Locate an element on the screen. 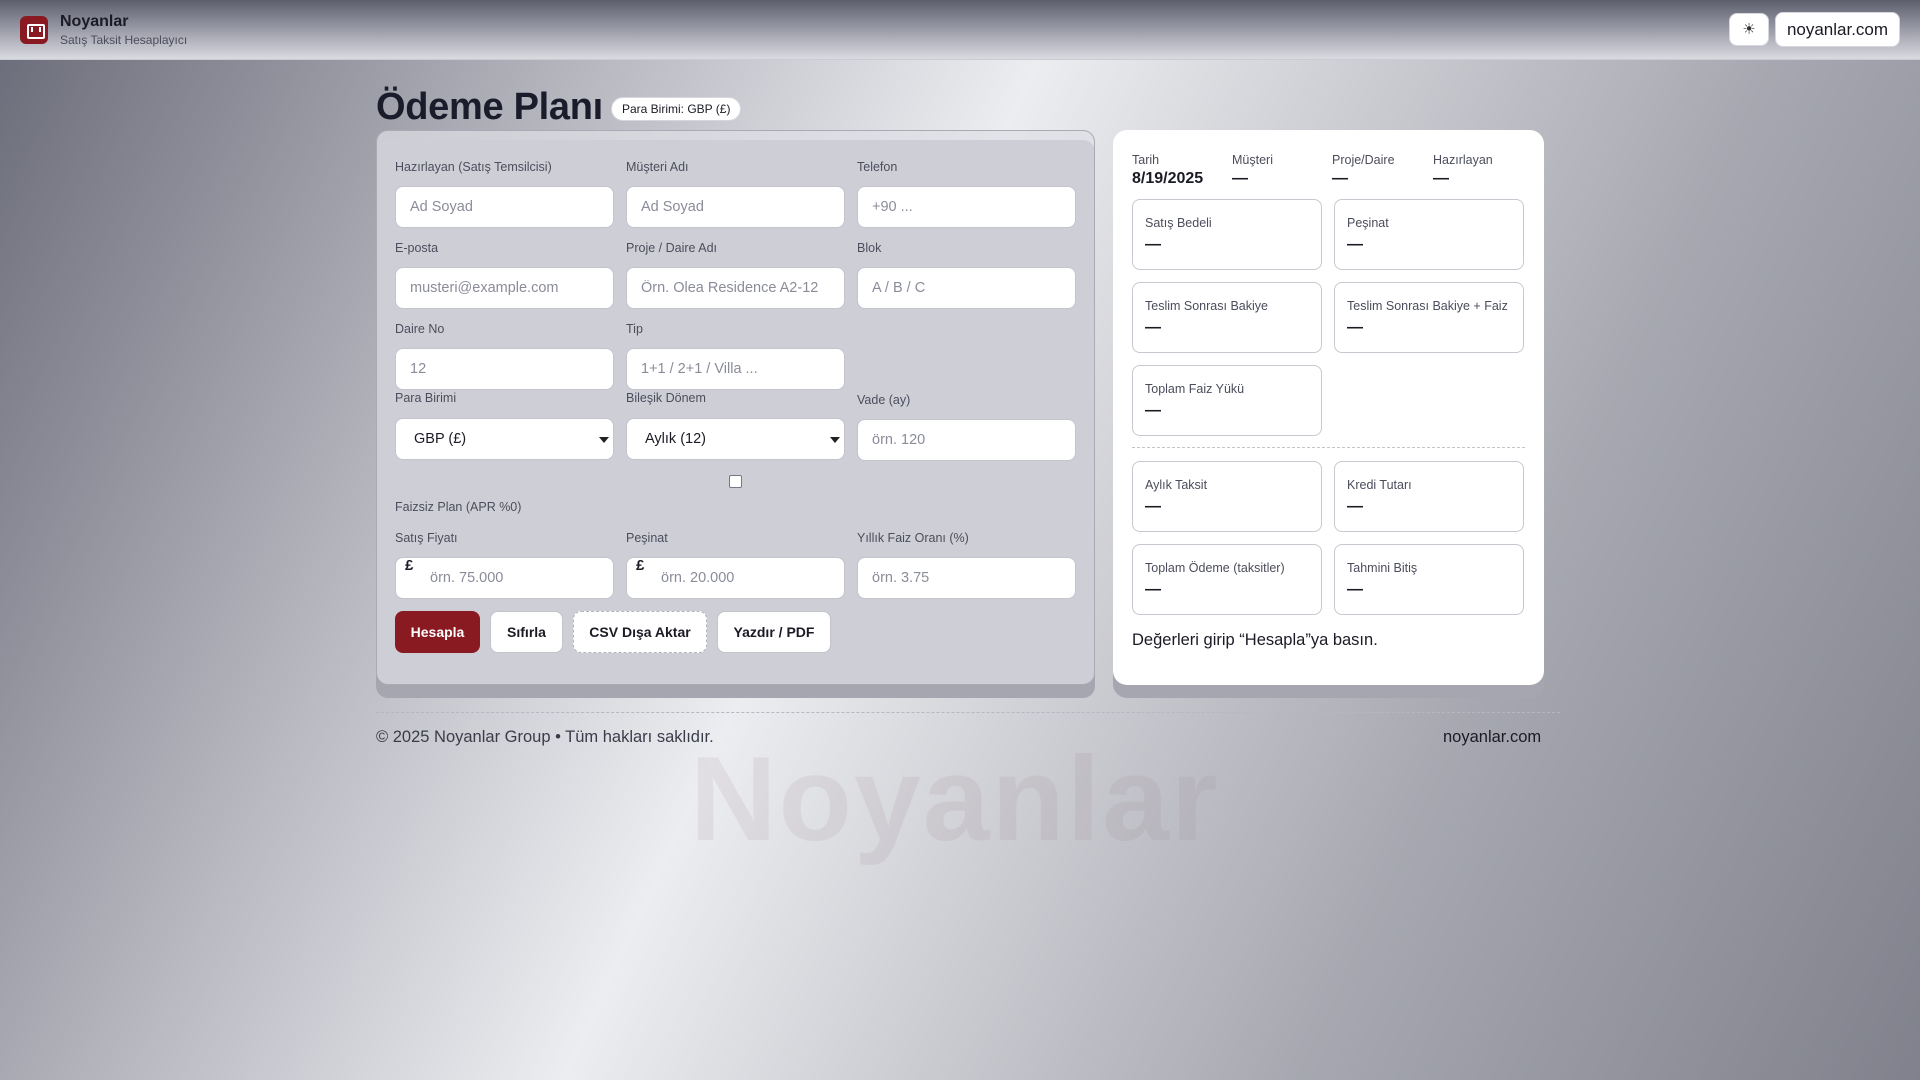  rate-label: Yıllık Faiz Oranı (%) is located at coordinates (913, 538).